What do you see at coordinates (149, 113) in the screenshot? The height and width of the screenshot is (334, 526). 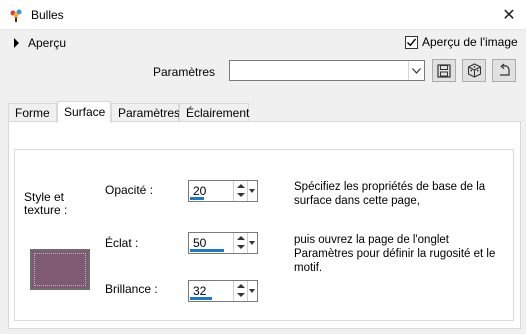 I see `tab-label: Paramètres` at bounding box center [149, 113].